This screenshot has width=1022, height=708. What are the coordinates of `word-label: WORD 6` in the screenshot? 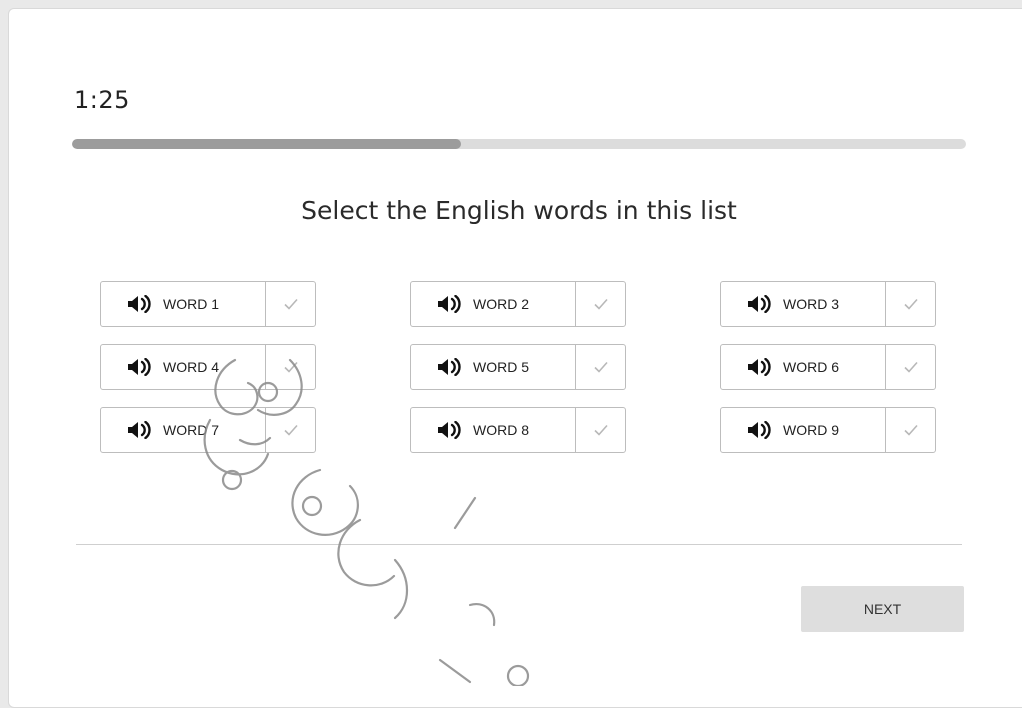 It's located at (811, 367).